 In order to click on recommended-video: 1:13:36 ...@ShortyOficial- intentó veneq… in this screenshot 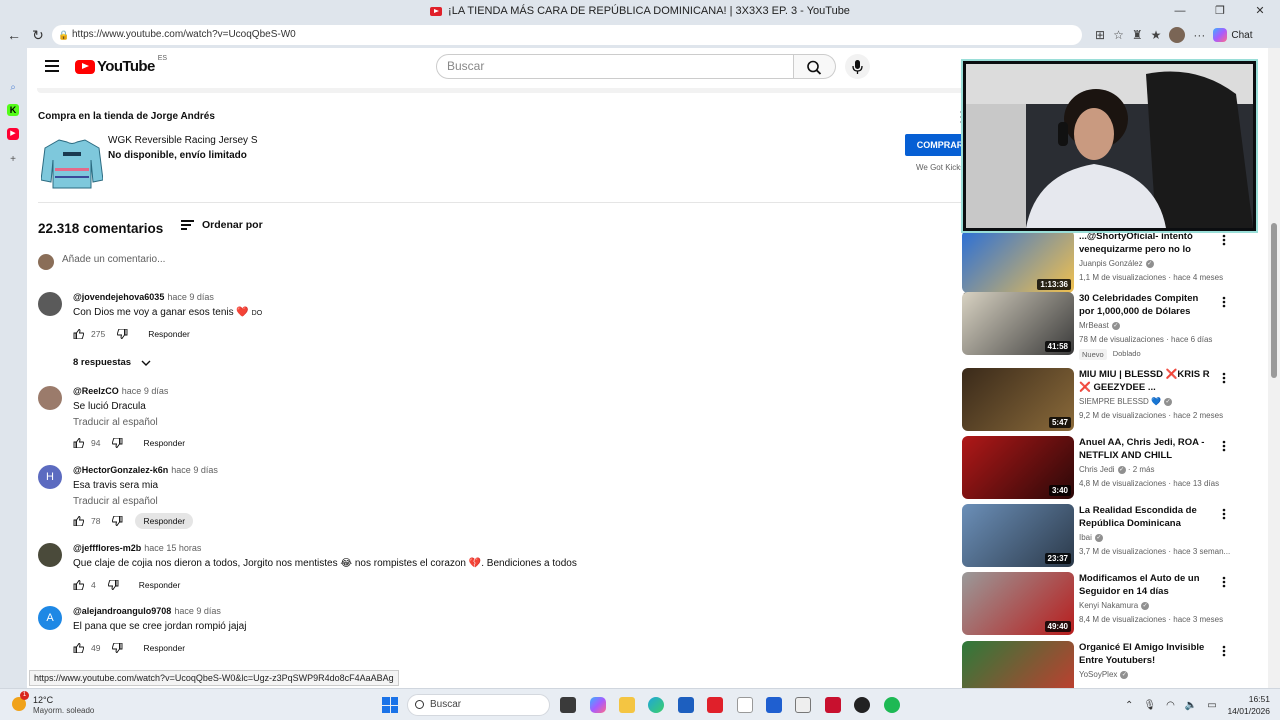, I will do `click(1112, 262)`.